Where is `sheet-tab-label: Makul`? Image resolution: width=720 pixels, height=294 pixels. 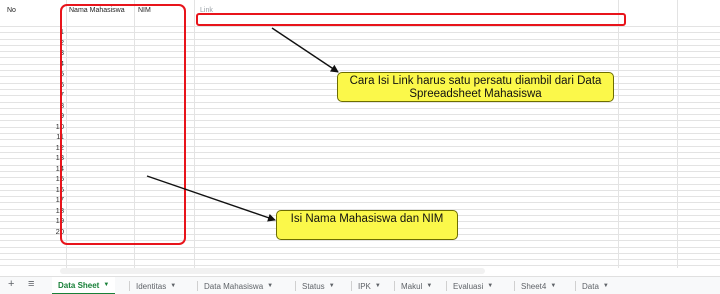 sheet-tab-label: Makul is located at coordinates (412, 286).